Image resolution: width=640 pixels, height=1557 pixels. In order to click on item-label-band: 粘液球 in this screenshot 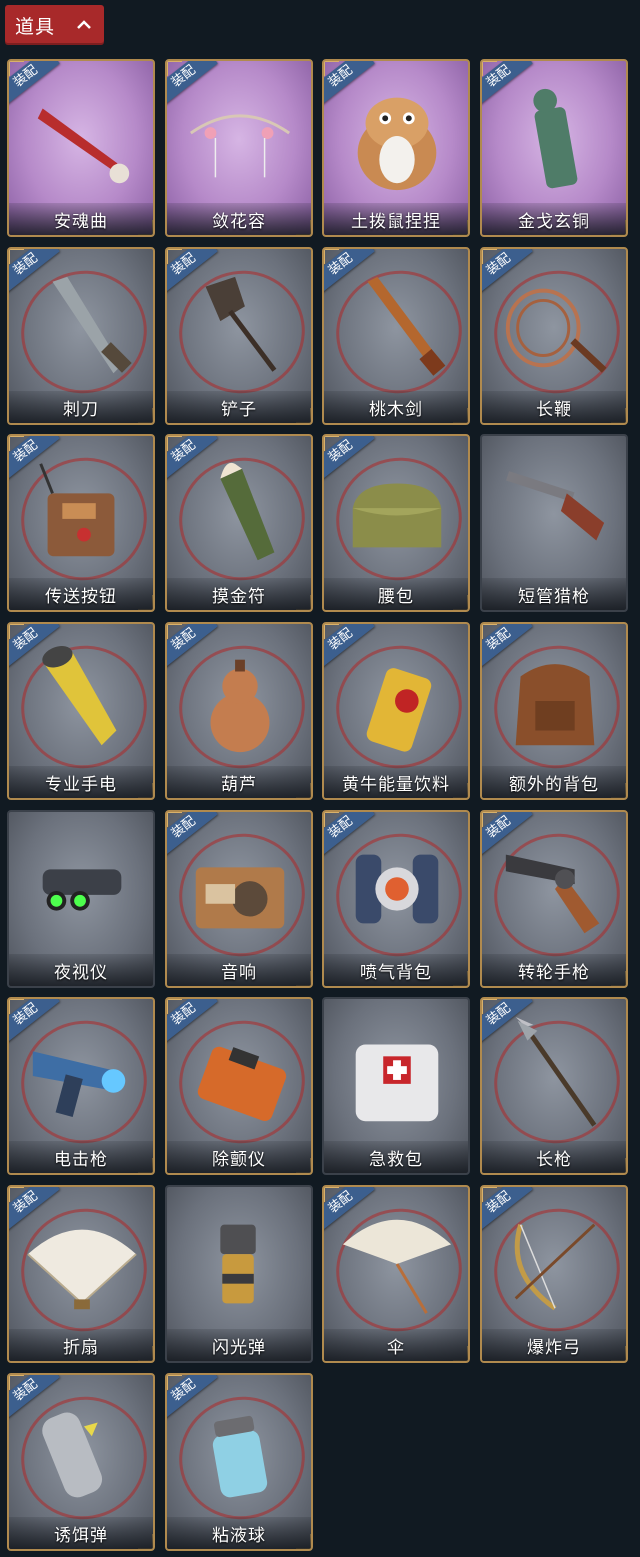, I will do `click(239, 1533)`.